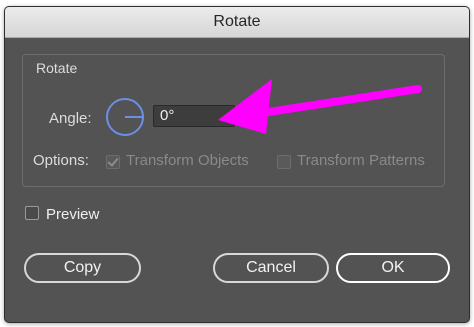 This screenshot has height=327, width=474. Describe the element at coordinates (237, 22) in the screenshot. I see `dialog-title: Rotate` at that location.